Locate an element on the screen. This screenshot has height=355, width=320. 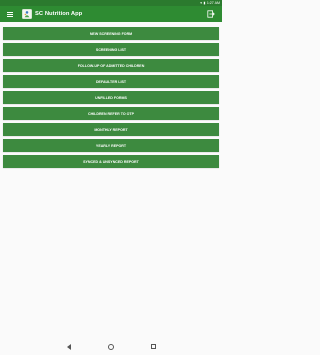
new-screening-form-button: NEW SCREENING FORM is located at coordinates (111, 33).